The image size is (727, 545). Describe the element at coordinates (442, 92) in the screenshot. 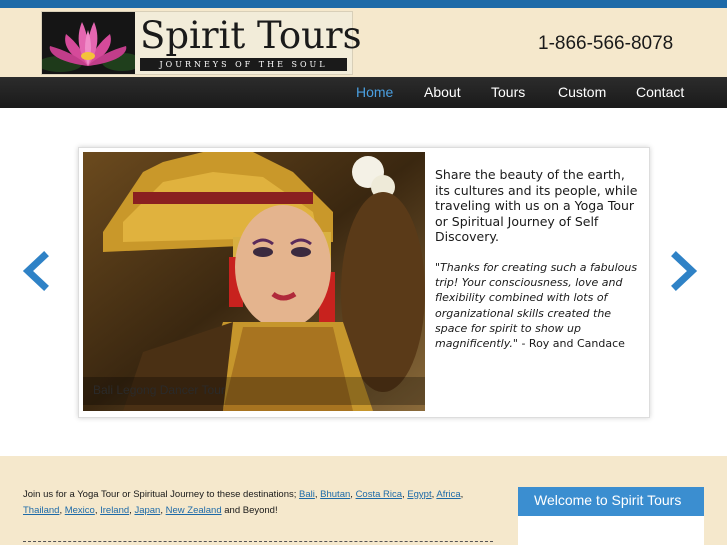

I see `nav-item-about: About` at that location.